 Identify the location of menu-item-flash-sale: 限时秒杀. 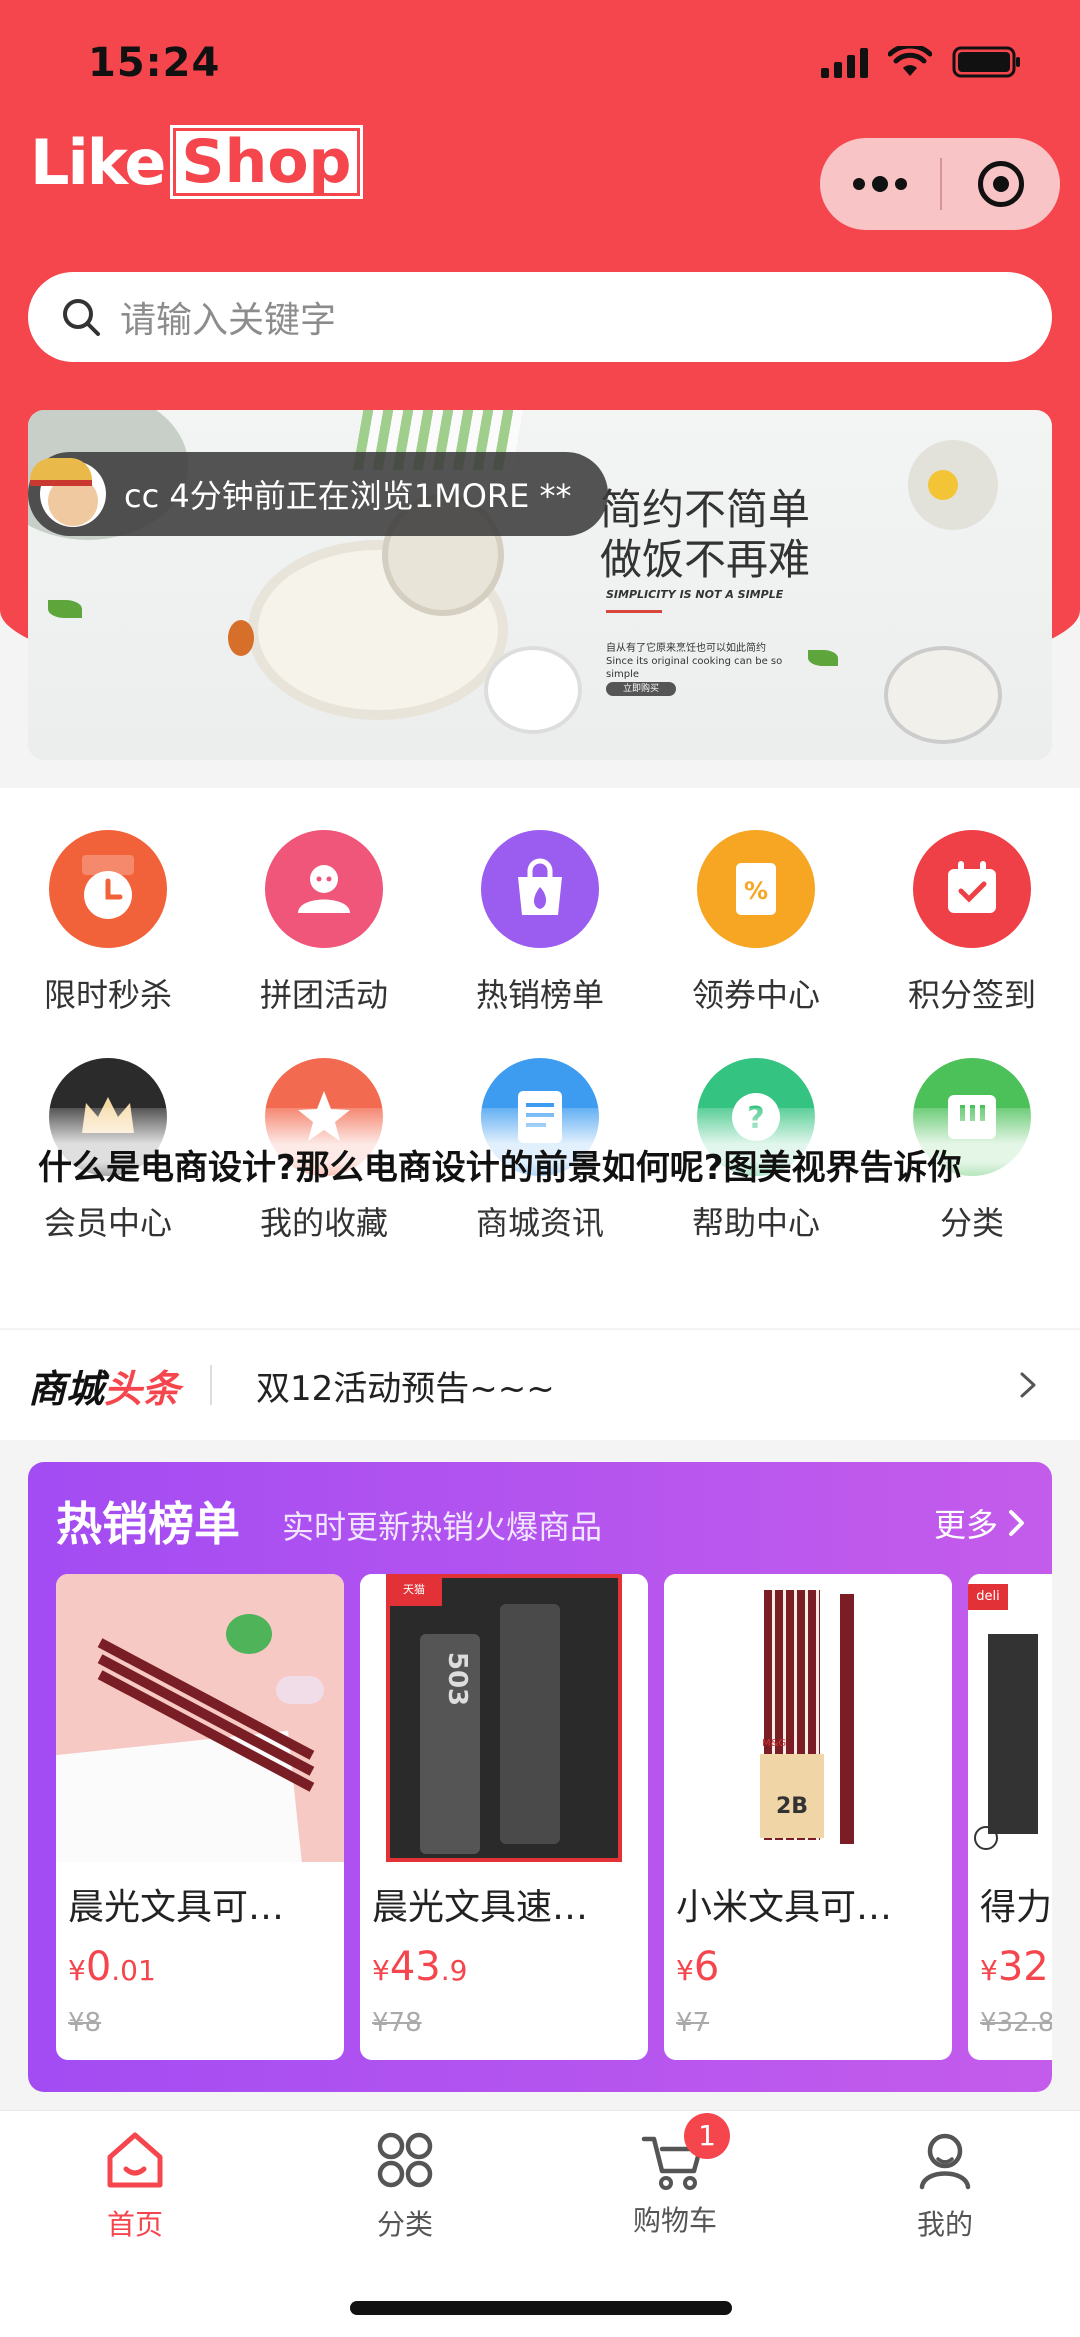
(108, 923).